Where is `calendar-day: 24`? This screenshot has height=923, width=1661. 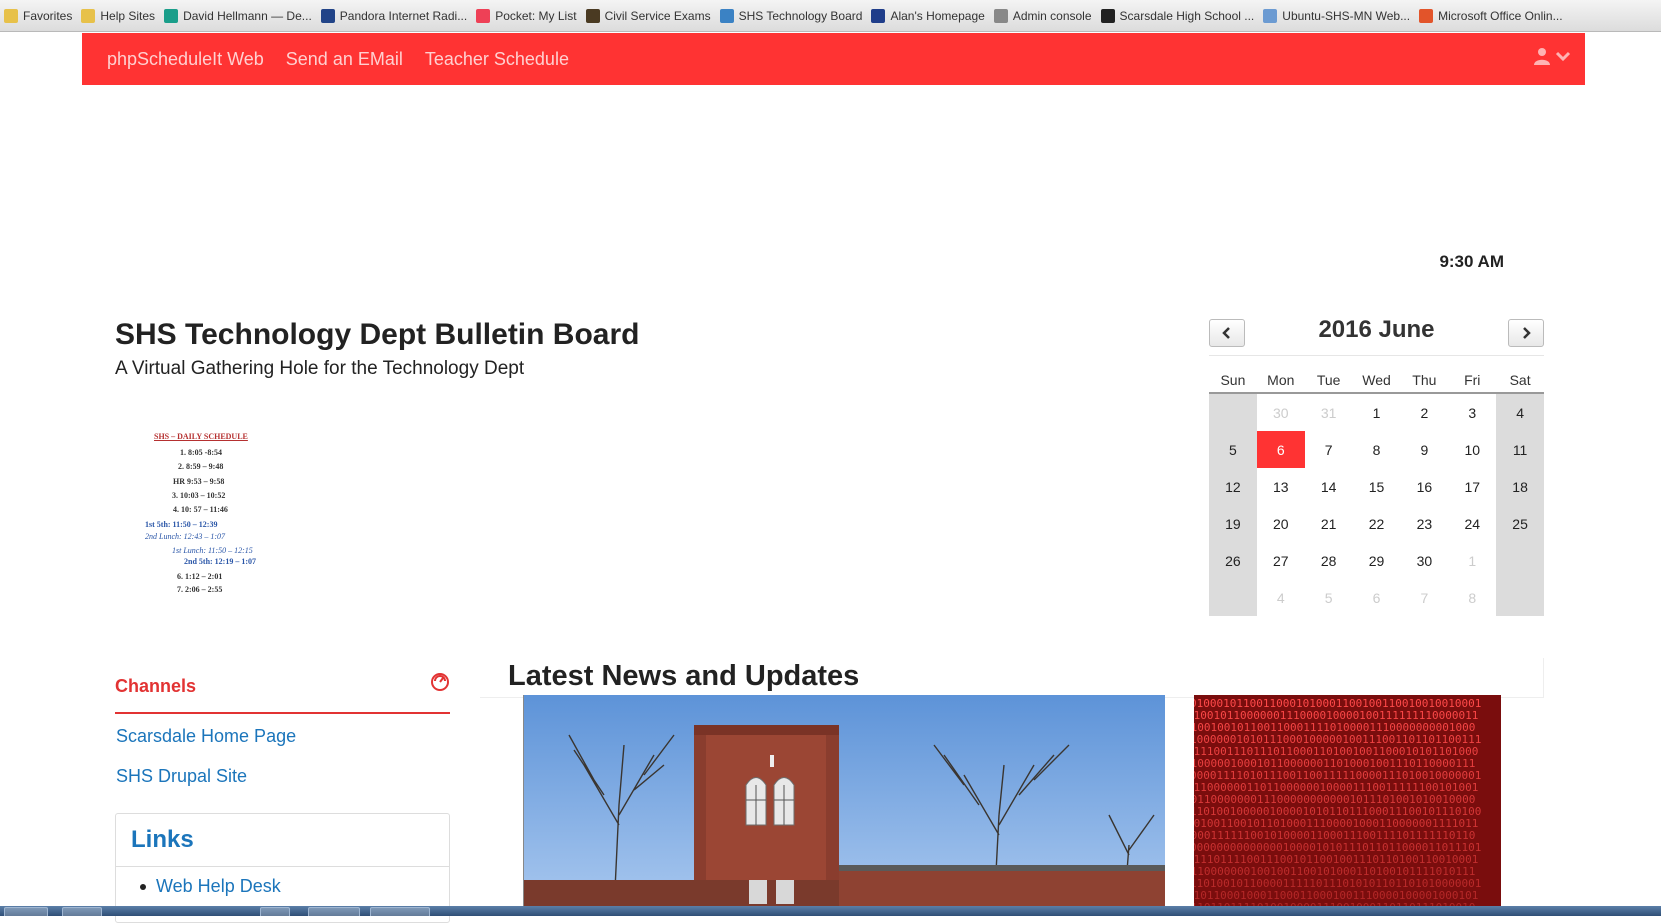
calendar-day: 24 is located at coordinates (1472, 523).